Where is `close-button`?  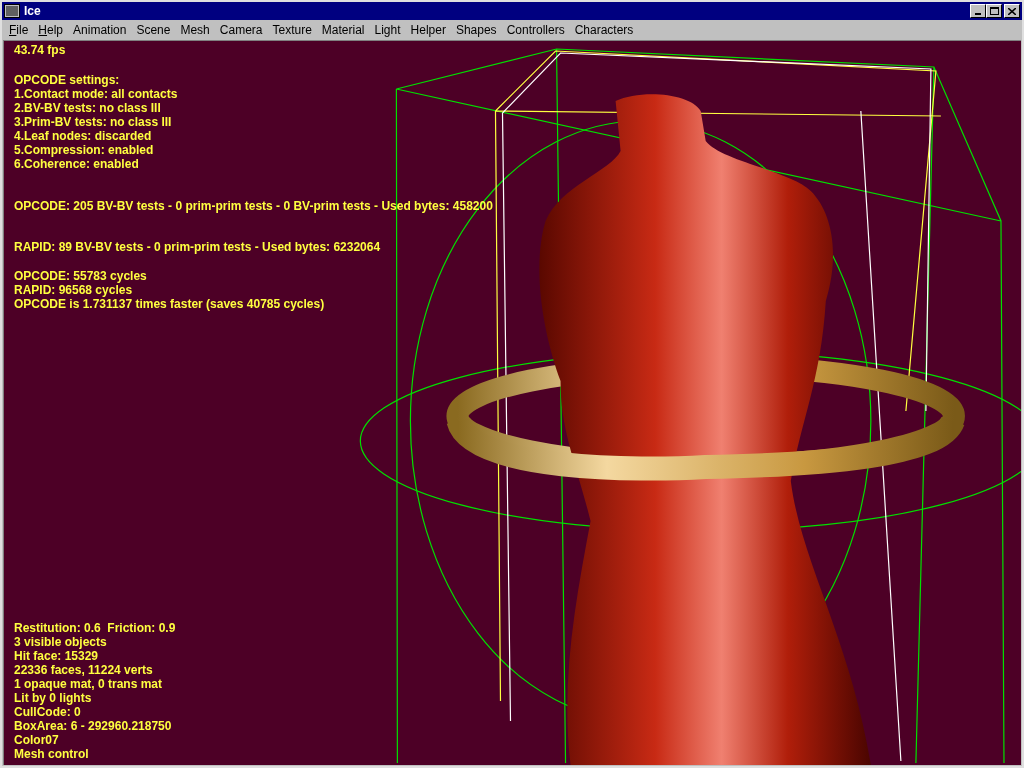 close-button is located at coordinates (1012, 11).